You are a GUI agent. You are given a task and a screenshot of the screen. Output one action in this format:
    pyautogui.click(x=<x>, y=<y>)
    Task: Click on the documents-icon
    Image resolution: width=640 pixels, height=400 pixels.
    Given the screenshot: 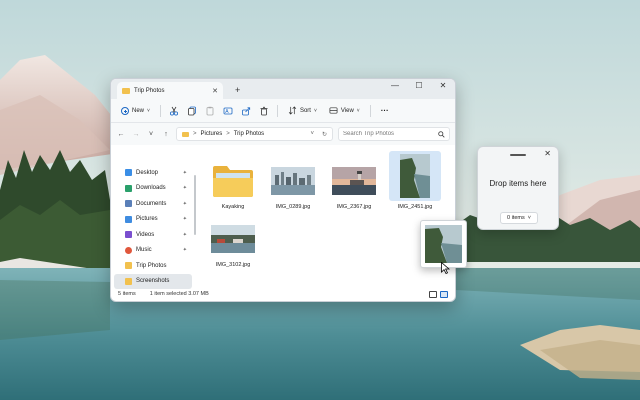 What is the action you would take?
    pyautogui.click(x=128, y=204)
    